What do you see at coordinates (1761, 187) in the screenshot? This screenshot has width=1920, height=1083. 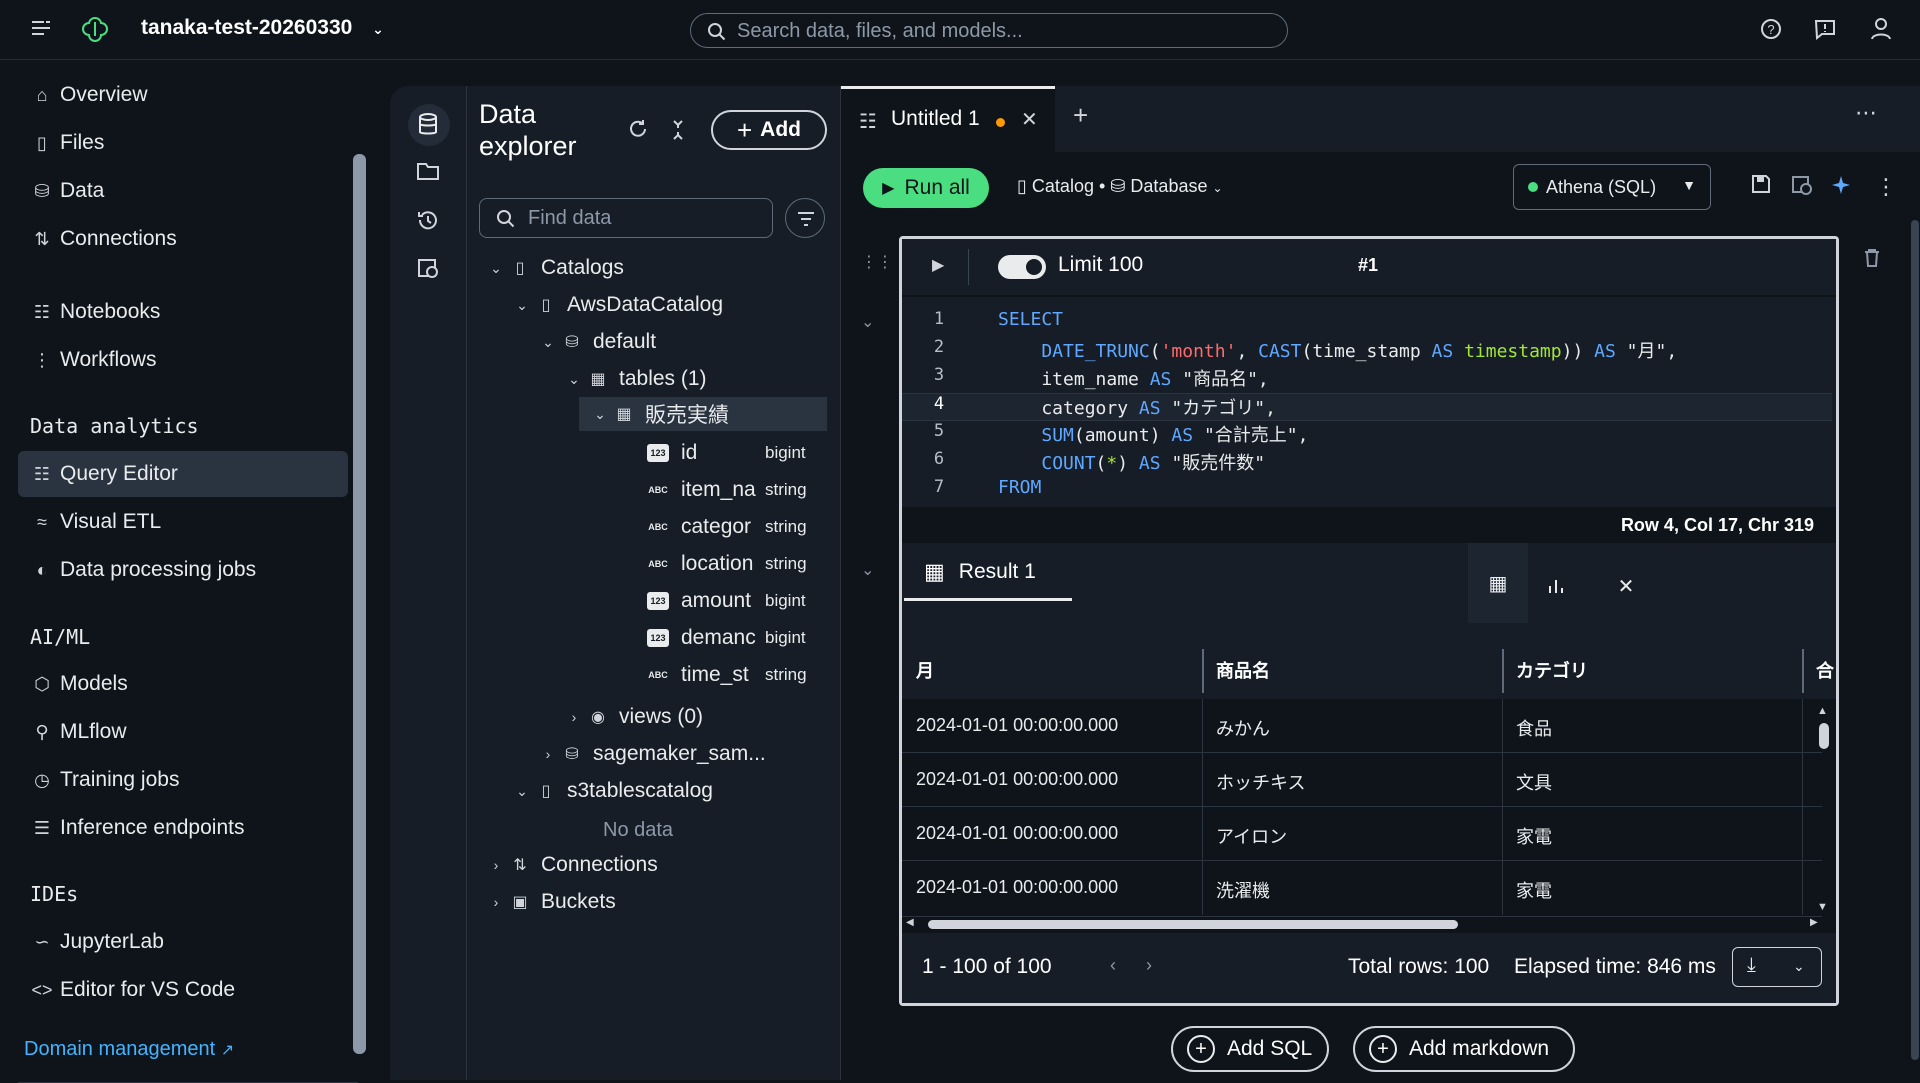 I see `save-icon` at bounding box center [1761, 187].